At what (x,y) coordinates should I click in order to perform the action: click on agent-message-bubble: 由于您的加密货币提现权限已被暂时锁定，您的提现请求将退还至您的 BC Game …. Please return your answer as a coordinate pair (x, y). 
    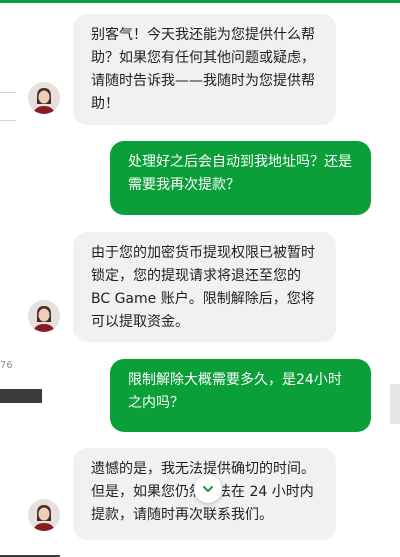
    Looking at the image, I should click on (204, 287).